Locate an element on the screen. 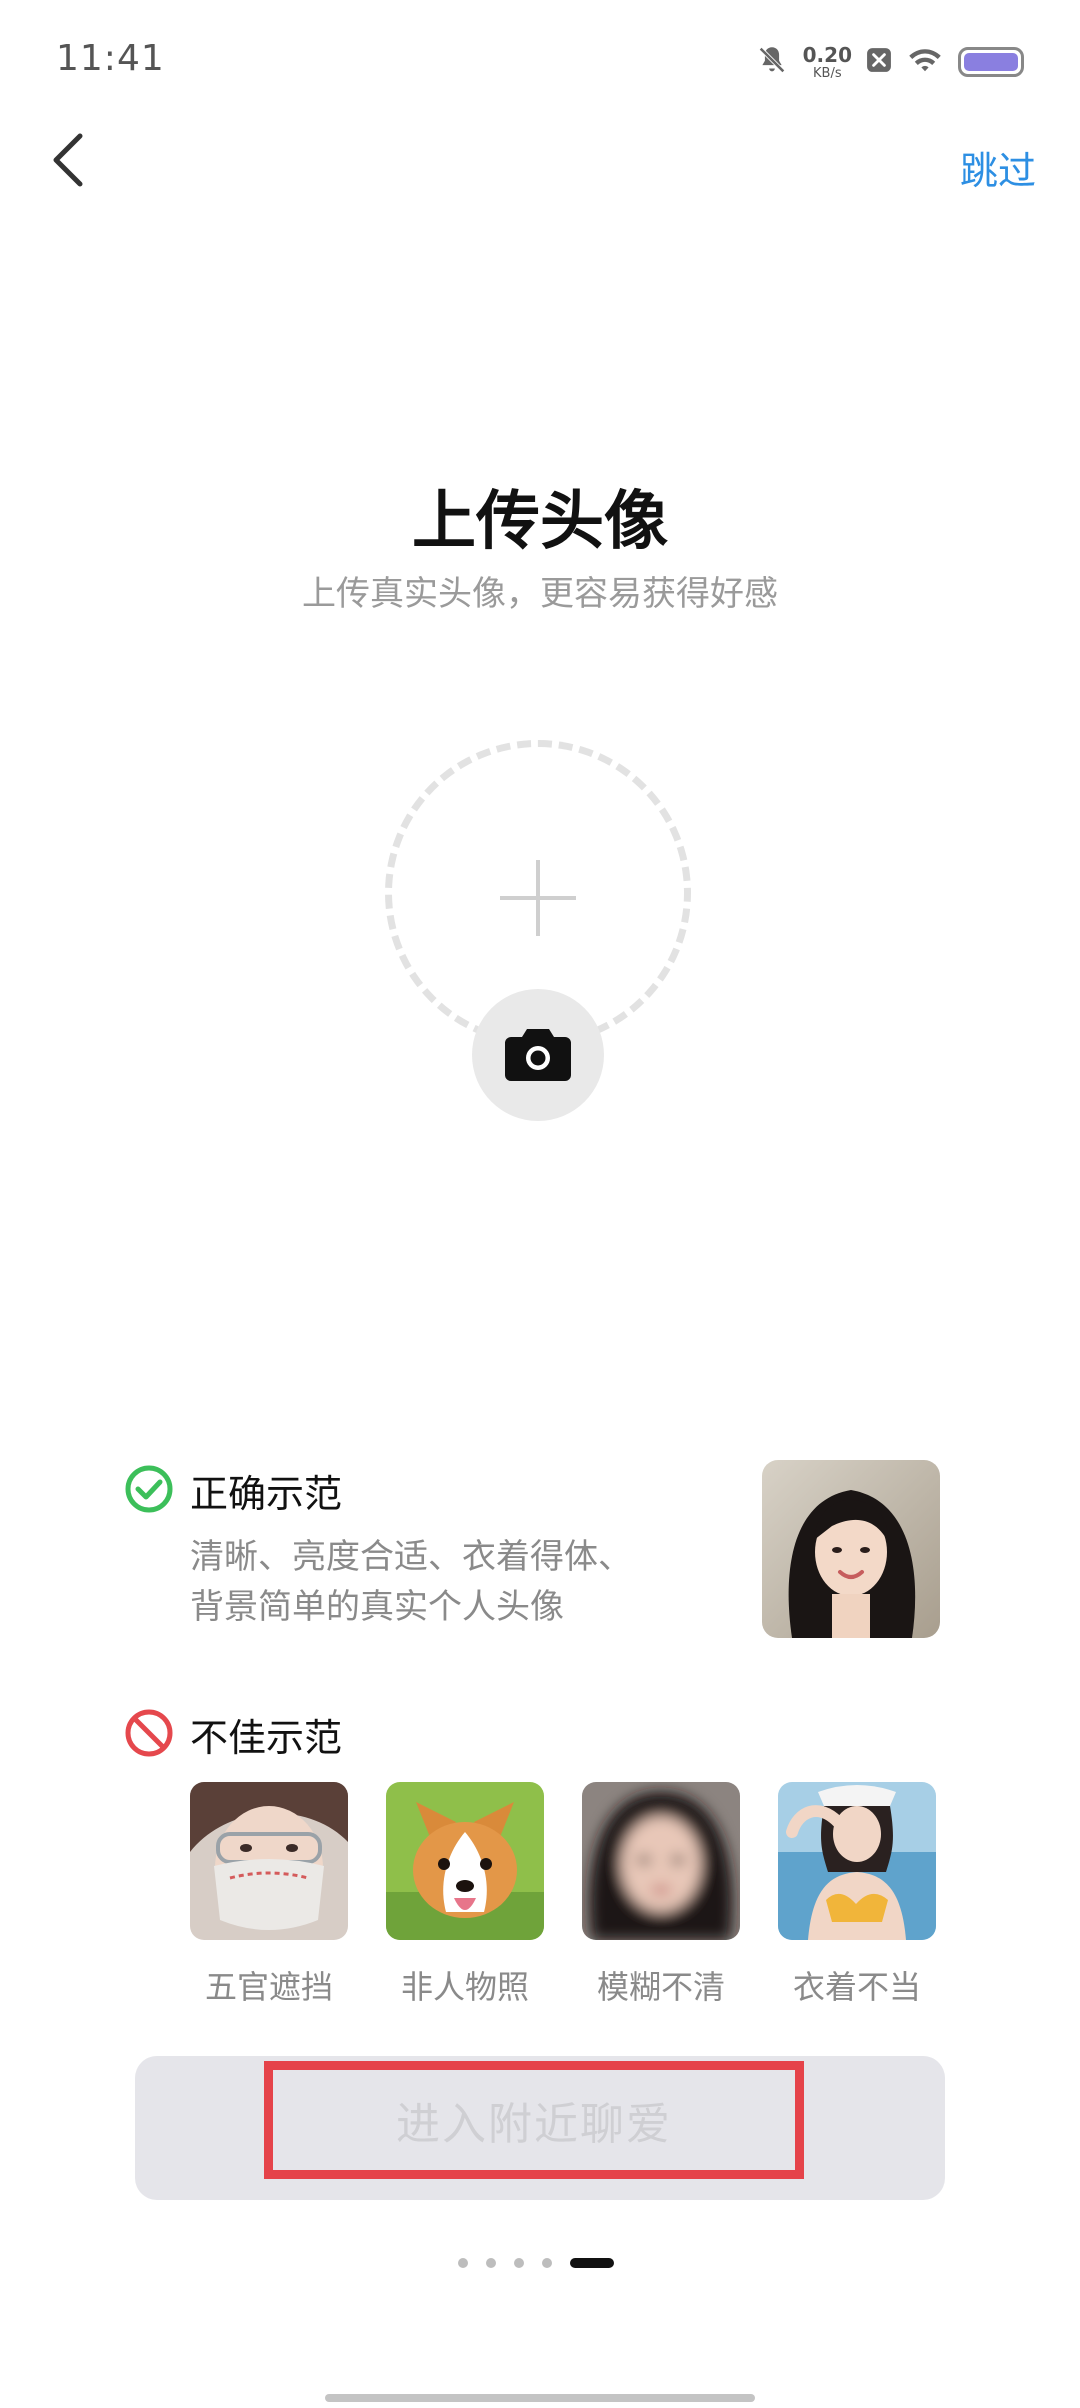  bad-example-item-blurry: 模糊不清 is located at coordinates (661, 1895).